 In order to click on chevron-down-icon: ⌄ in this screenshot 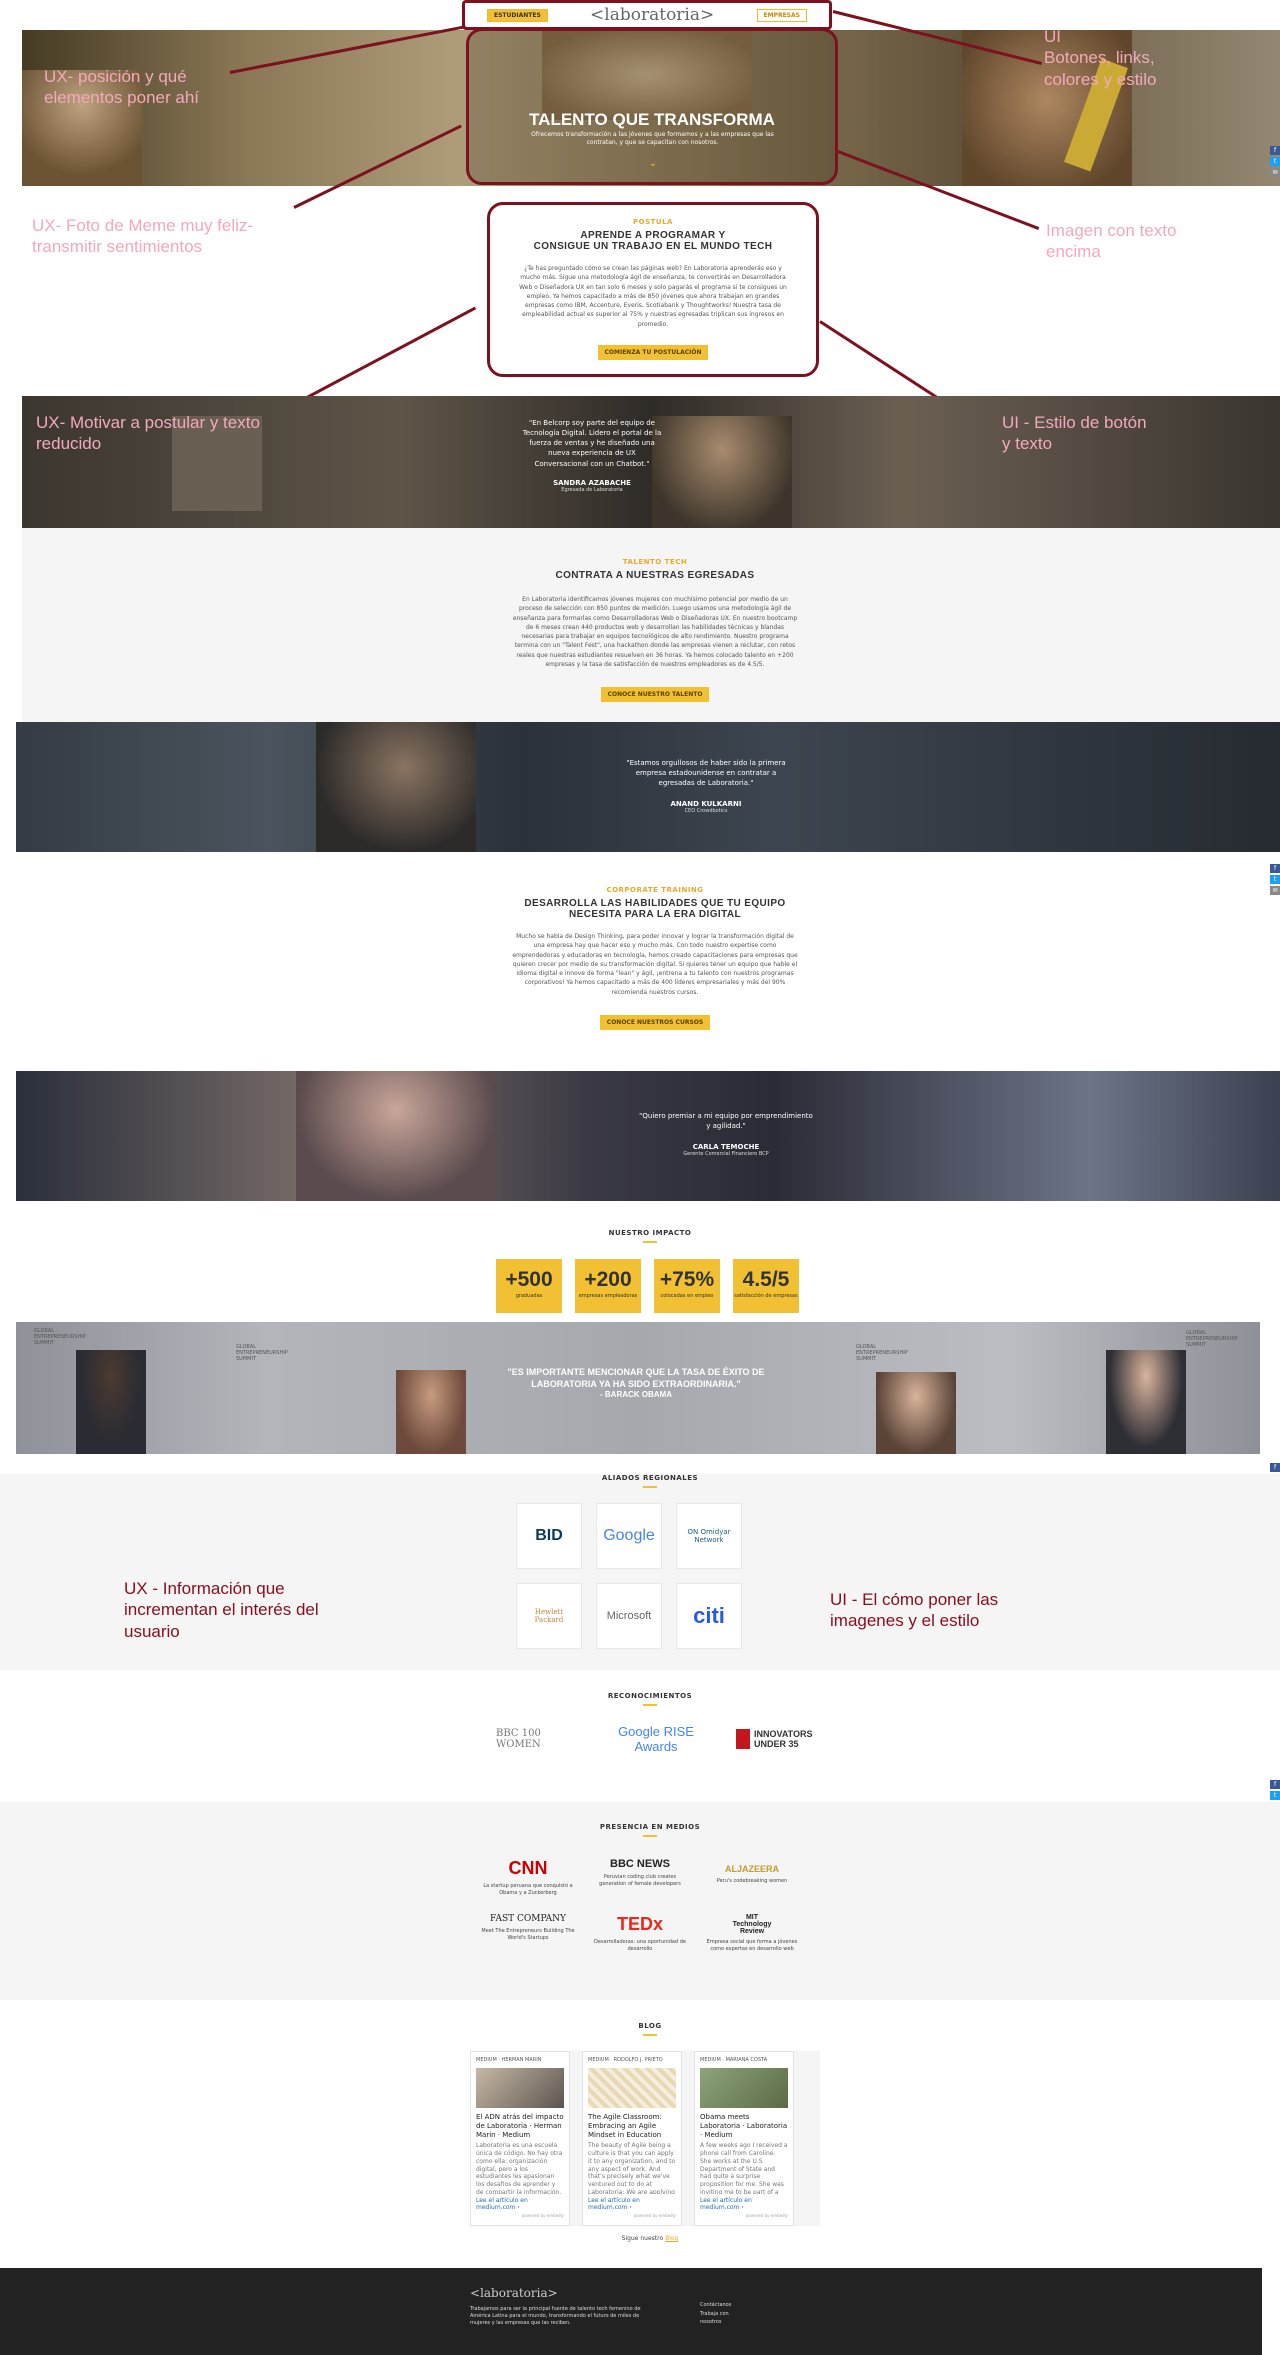, I will do `click(653, 163)`.